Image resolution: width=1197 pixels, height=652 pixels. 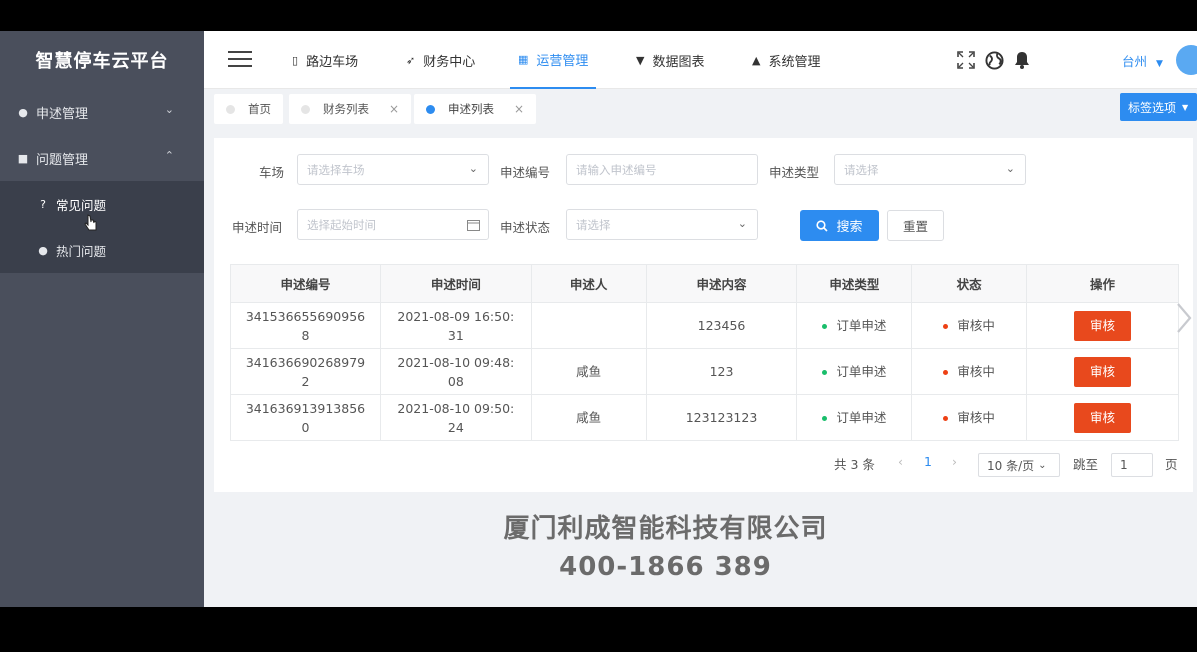 I want to click on company-watermark: 厦门利成智能科技有限公司, so click(x=665, y=529).